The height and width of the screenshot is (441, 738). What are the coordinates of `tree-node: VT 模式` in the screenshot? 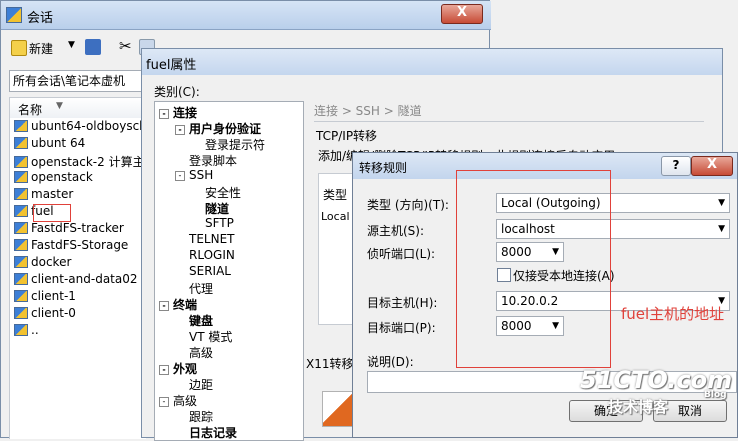 It's located at (210, 336).